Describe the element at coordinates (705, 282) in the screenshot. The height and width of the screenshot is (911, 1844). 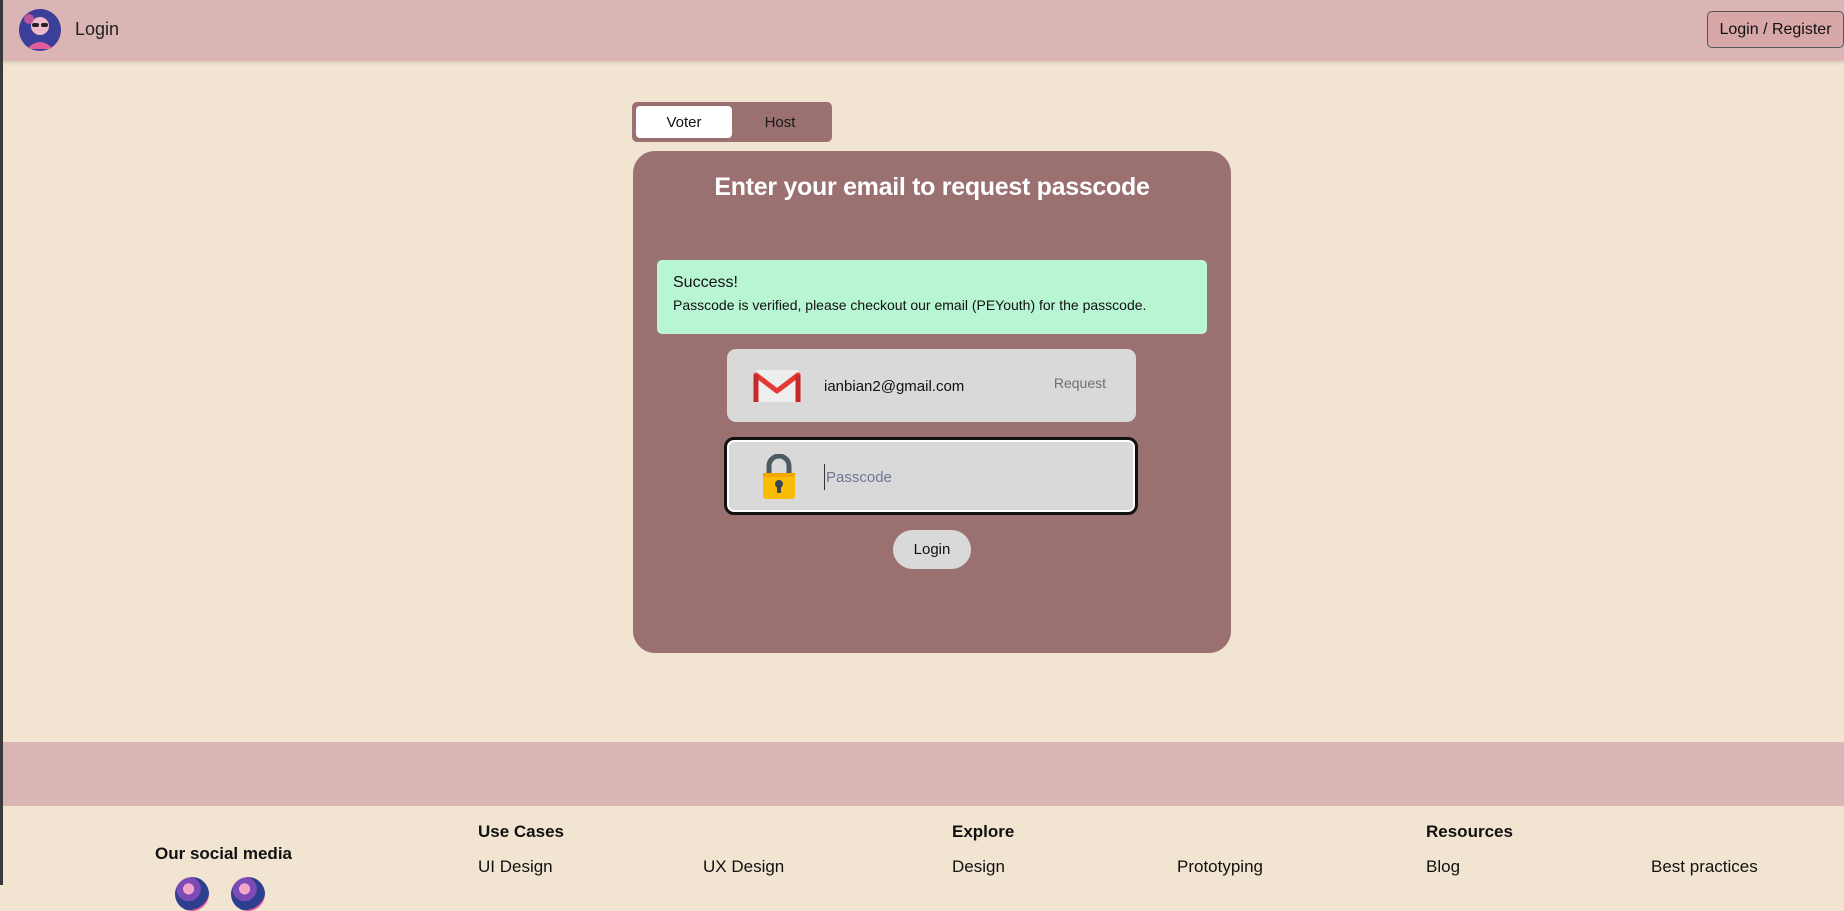
I see `alert-title: Success!` at that location.